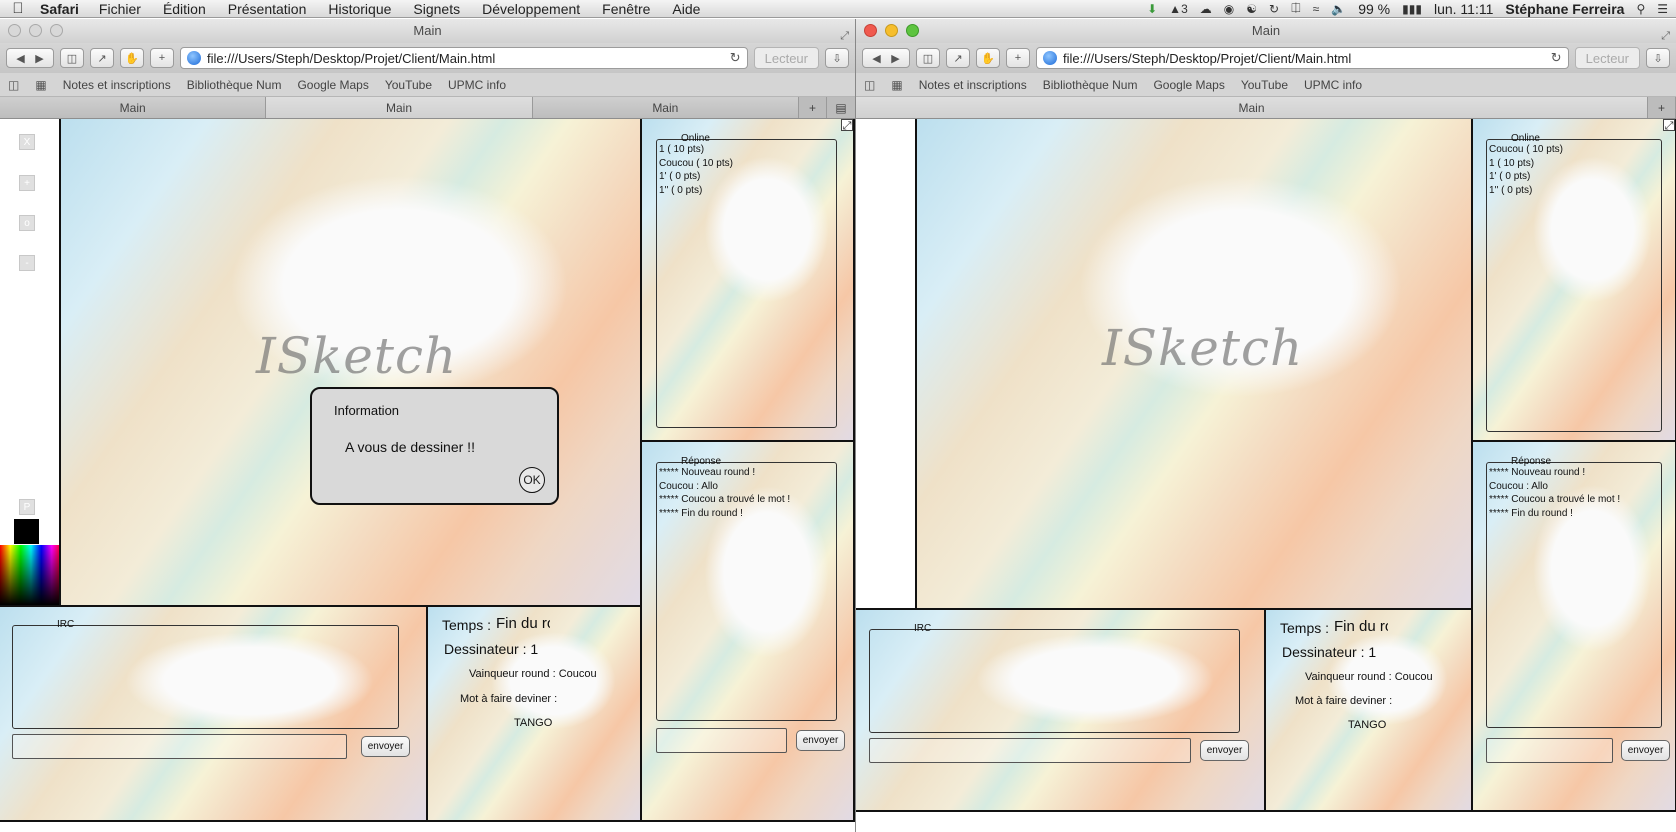 This screenshot has height=832, width=1676. I want to click on battery-icon: ▮▮▮, so click(1412, 9).